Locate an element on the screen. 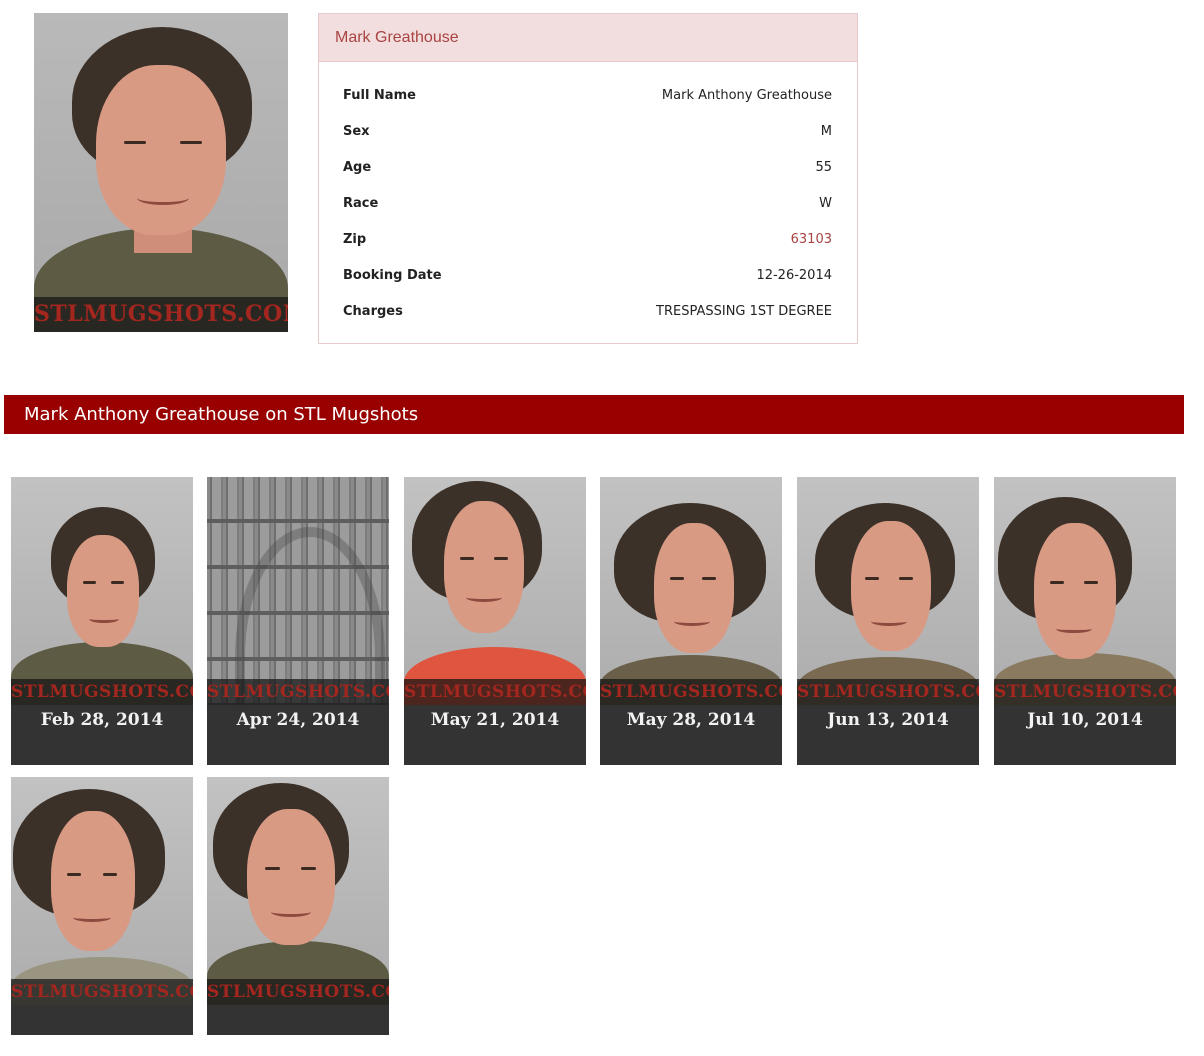 This screenshot has height=1056, width=1204. portrait-image is located at coordinates (161, 172).